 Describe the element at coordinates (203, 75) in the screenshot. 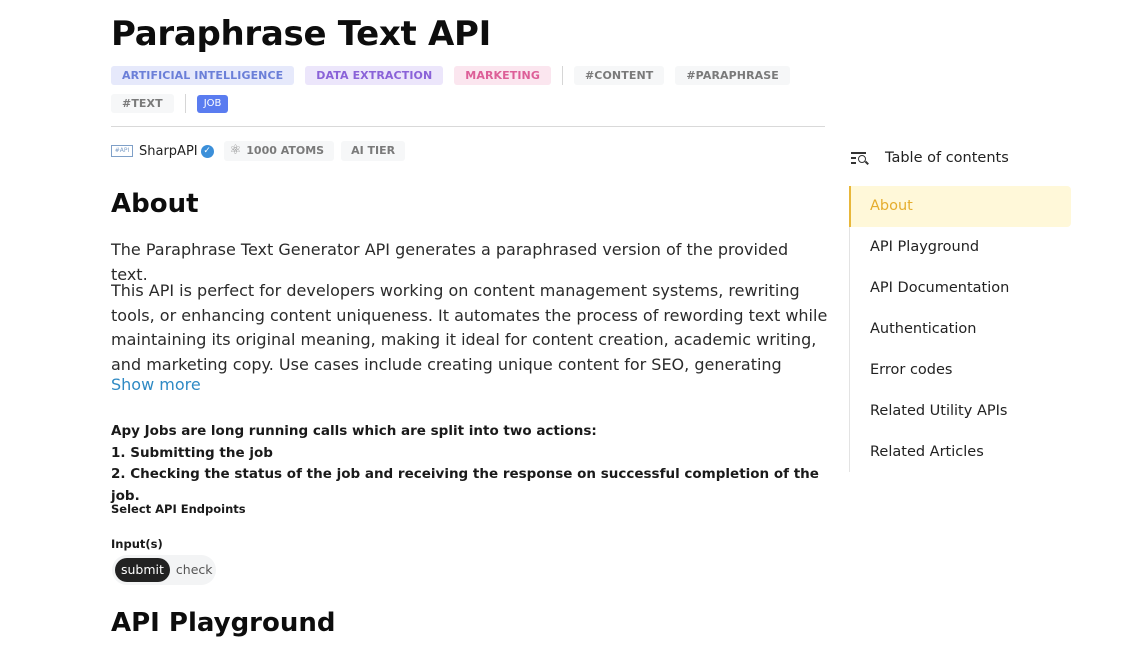

I see `category-tag-artificial-intelligence: ARTIFICIAL INTELLIGENCE` at that location.